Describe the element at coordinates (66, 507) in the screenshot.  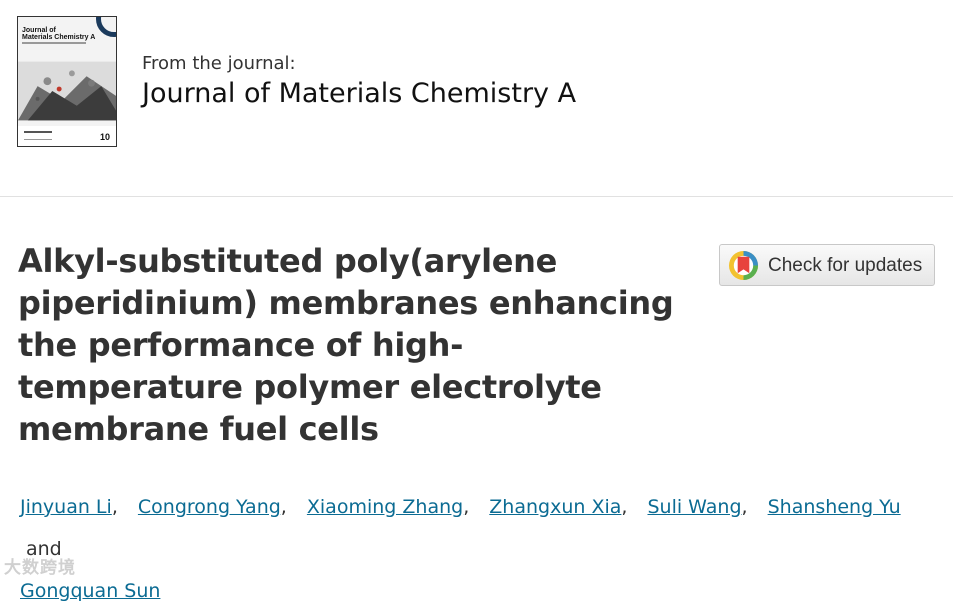
I see `author-link: Jinyuan Li` at that location.